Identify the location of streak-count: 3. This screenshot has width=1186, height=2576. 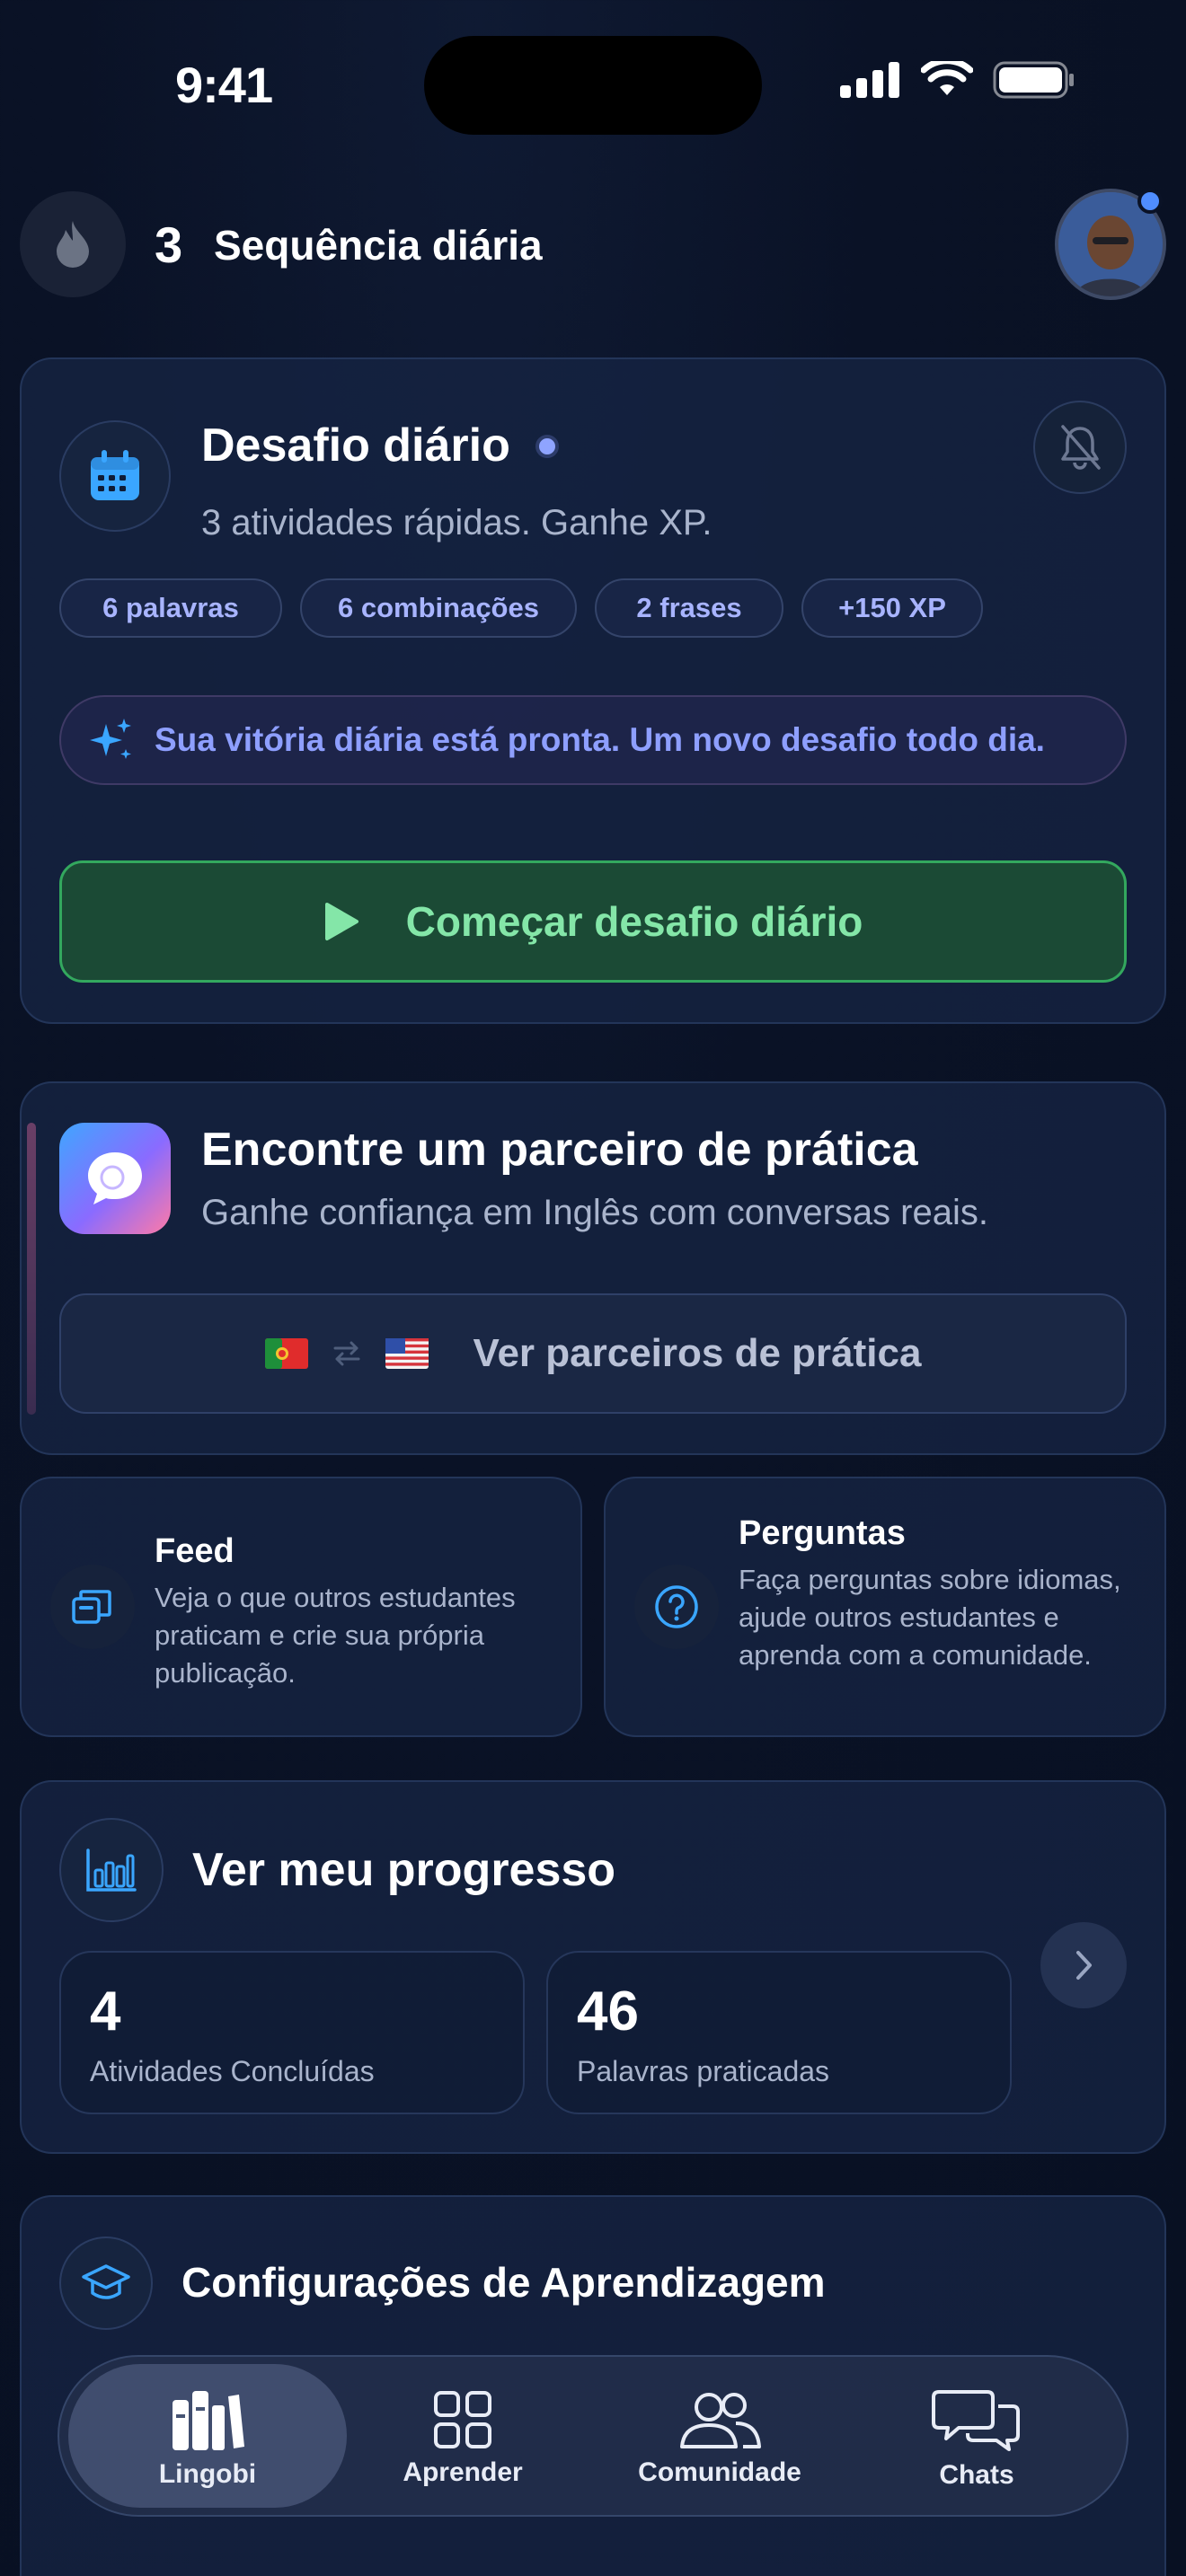
(169, 244).